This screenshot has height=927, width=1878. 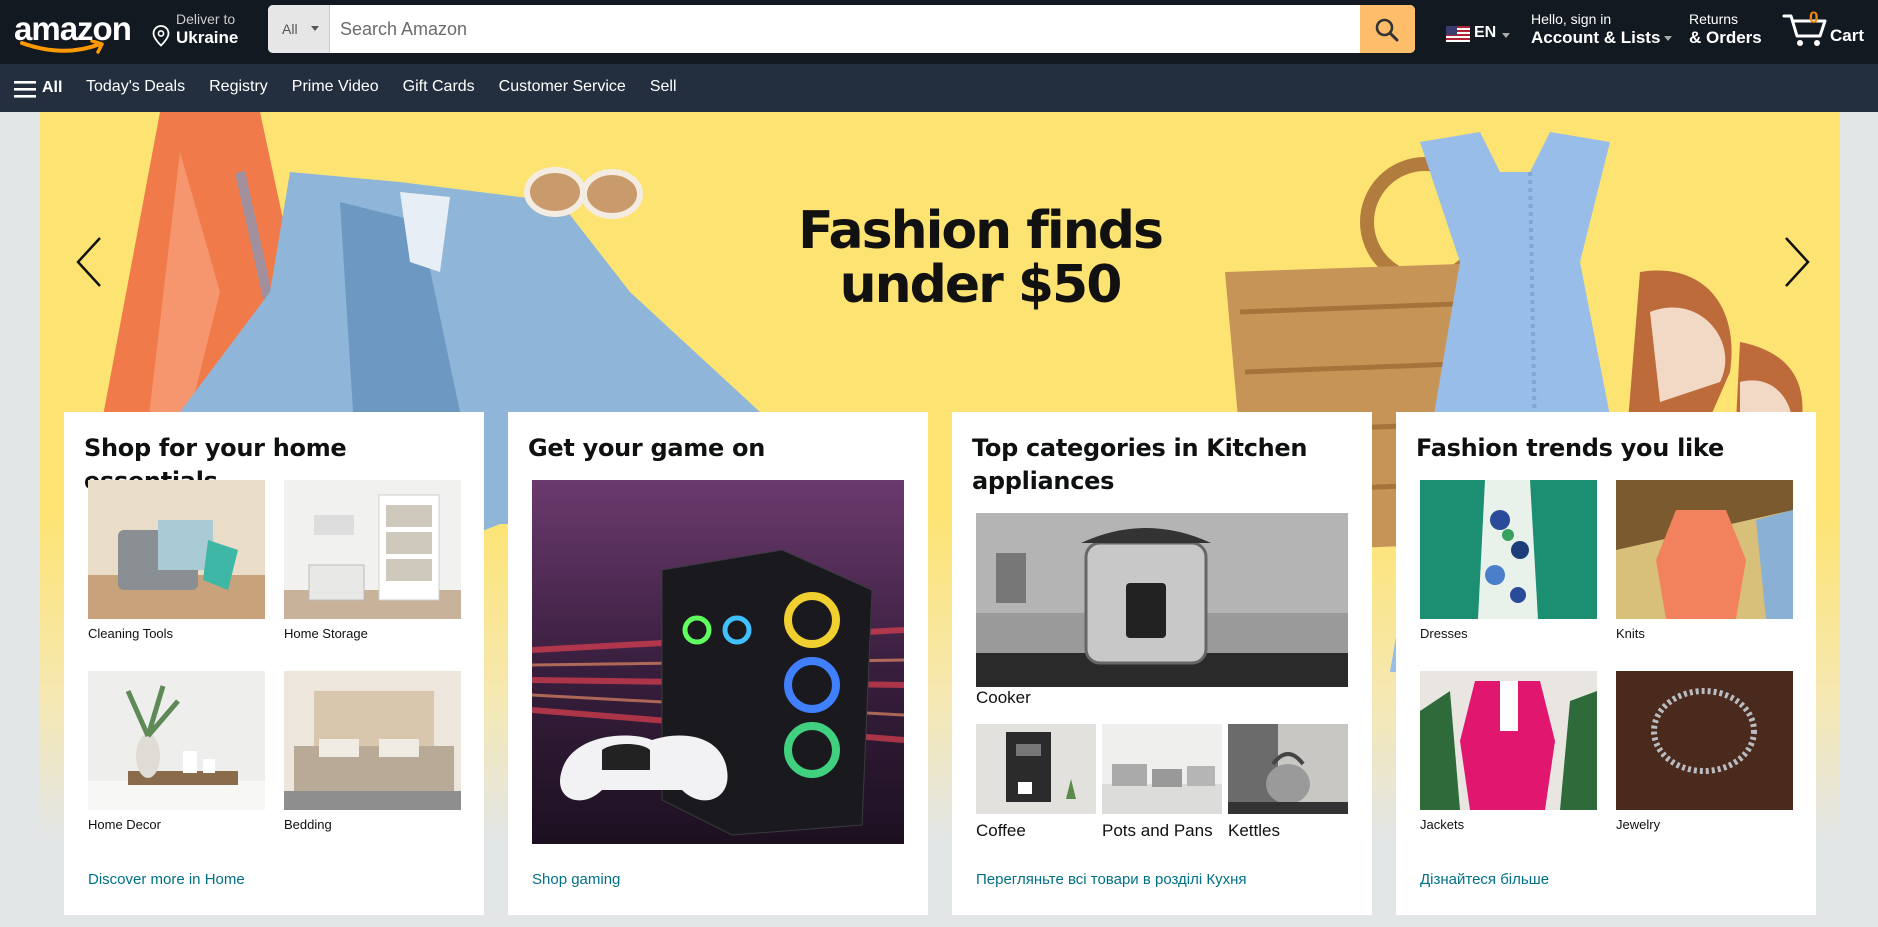 I want to click on card-title: Get your game on, so click(x=647, y=448).